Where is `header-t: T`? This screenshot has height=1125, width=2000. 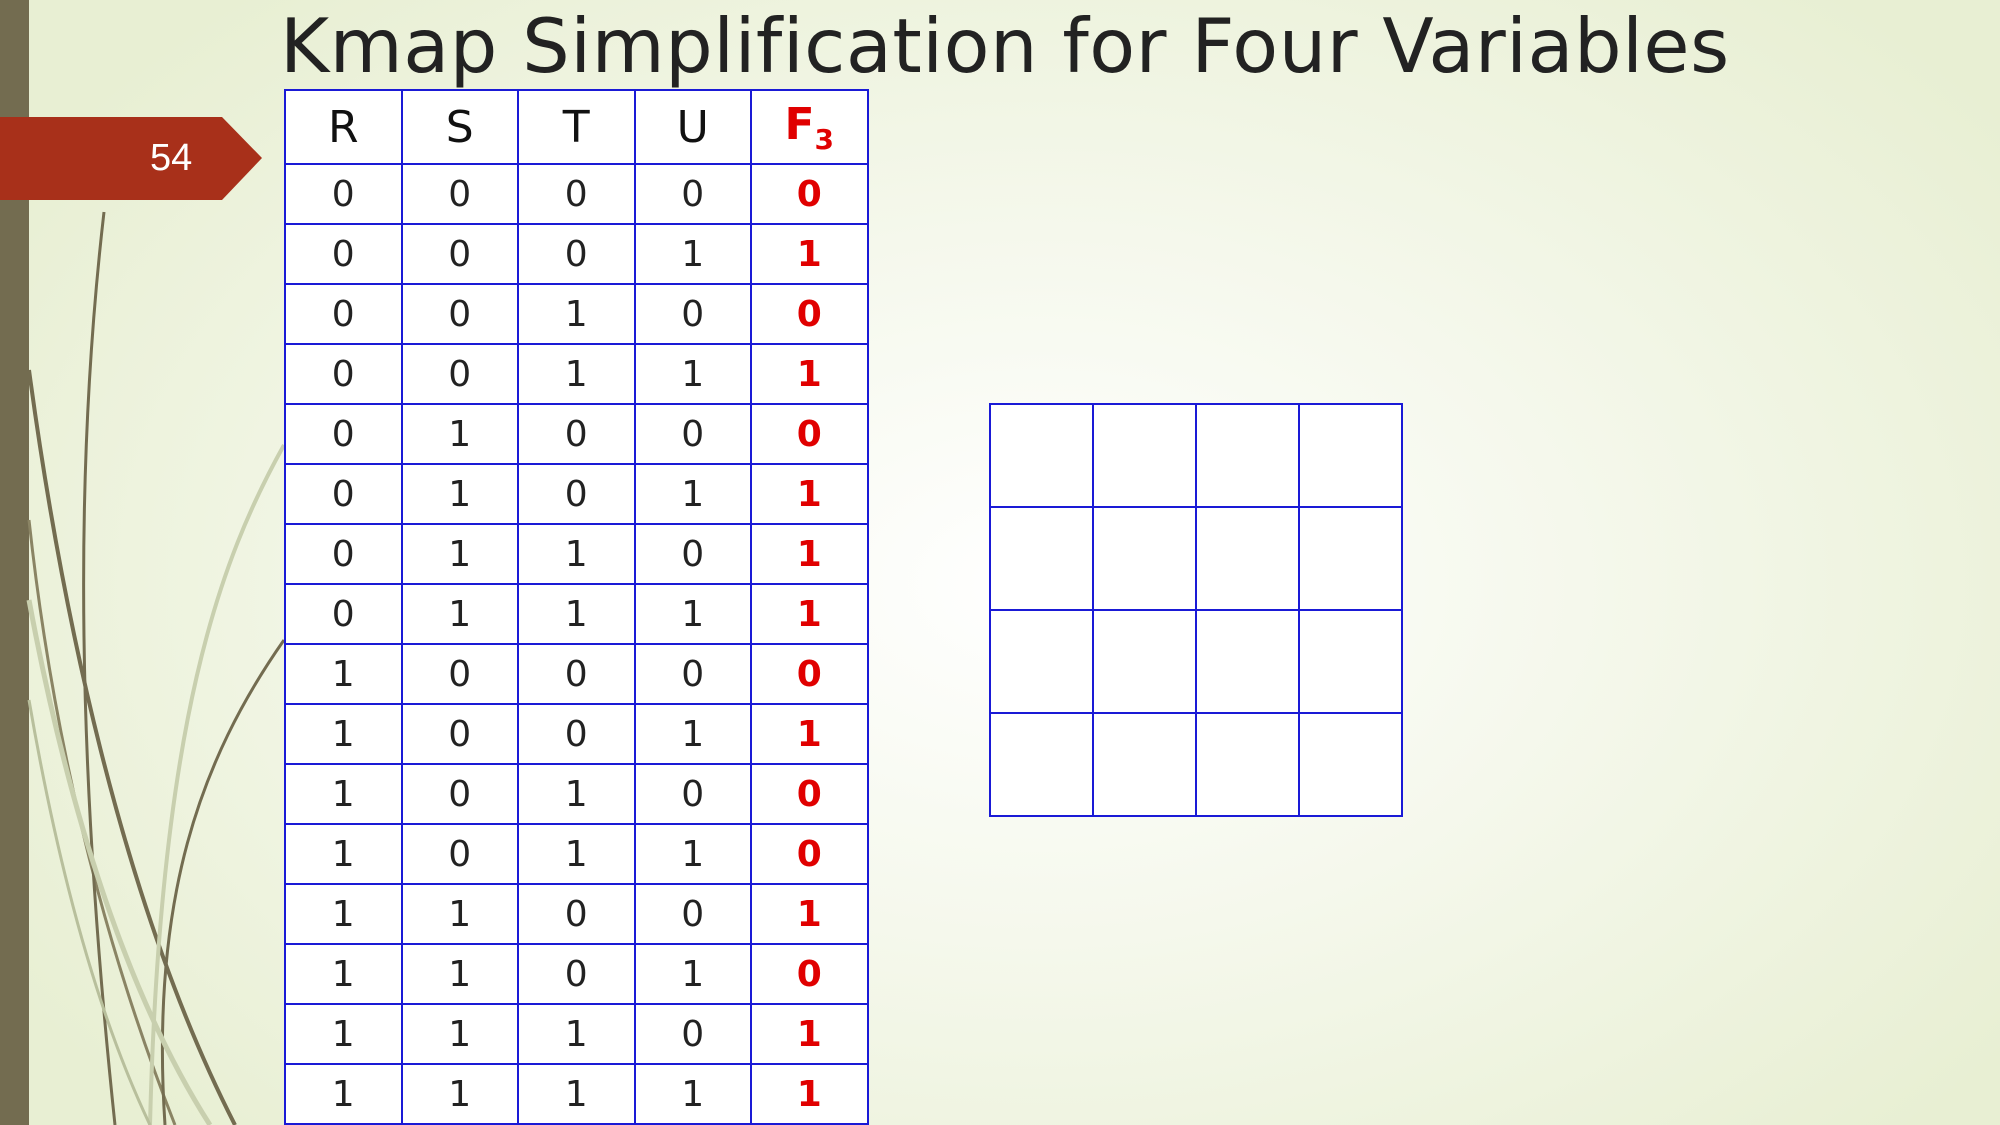 header-t: T is located at coordinates (576, 127).